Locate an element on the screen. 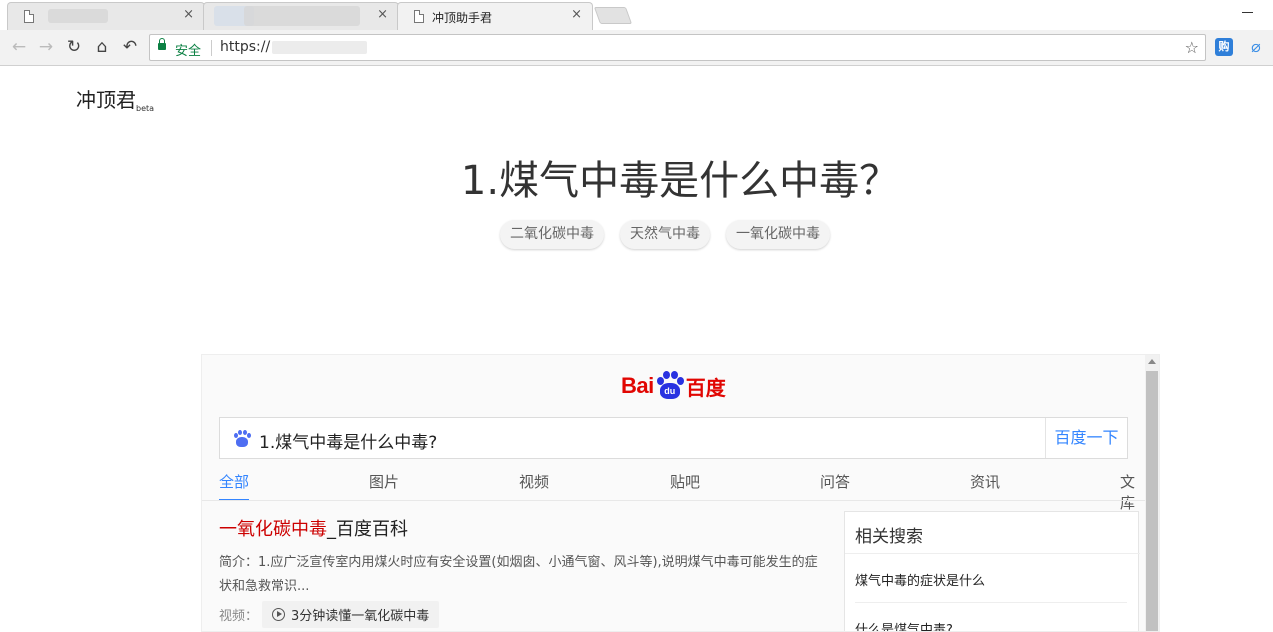  result-title-rest: _百度百科 is located at coordinates (367, 529).